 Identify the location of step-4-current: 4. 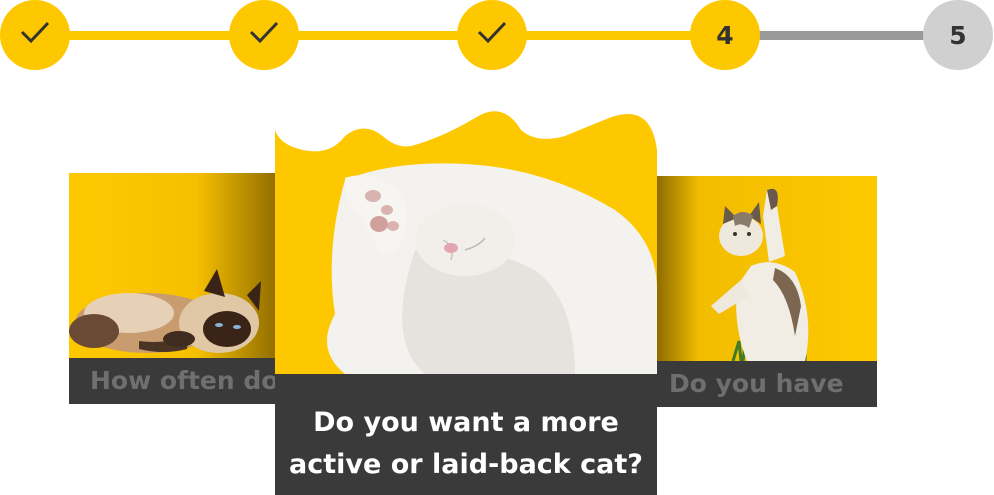
(725, 35).